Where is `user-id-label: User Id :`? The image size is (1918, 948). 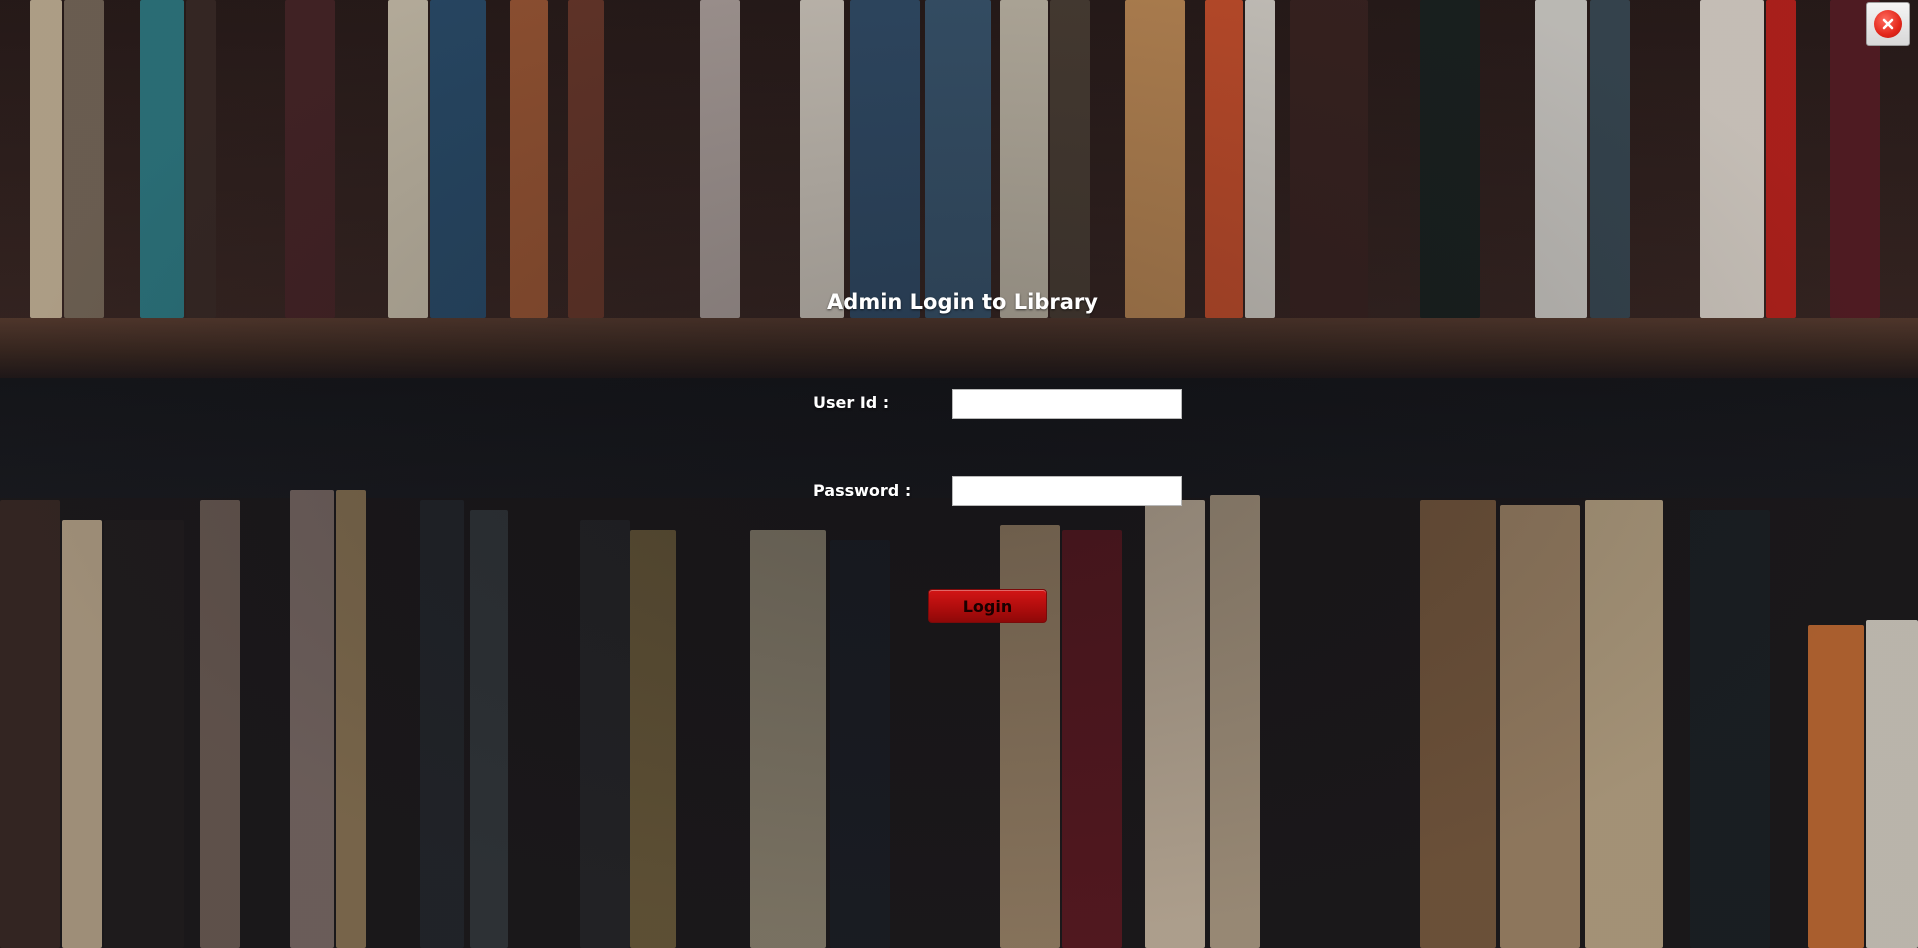
user-id-label: User Id : is located at coordinates (851, 402).